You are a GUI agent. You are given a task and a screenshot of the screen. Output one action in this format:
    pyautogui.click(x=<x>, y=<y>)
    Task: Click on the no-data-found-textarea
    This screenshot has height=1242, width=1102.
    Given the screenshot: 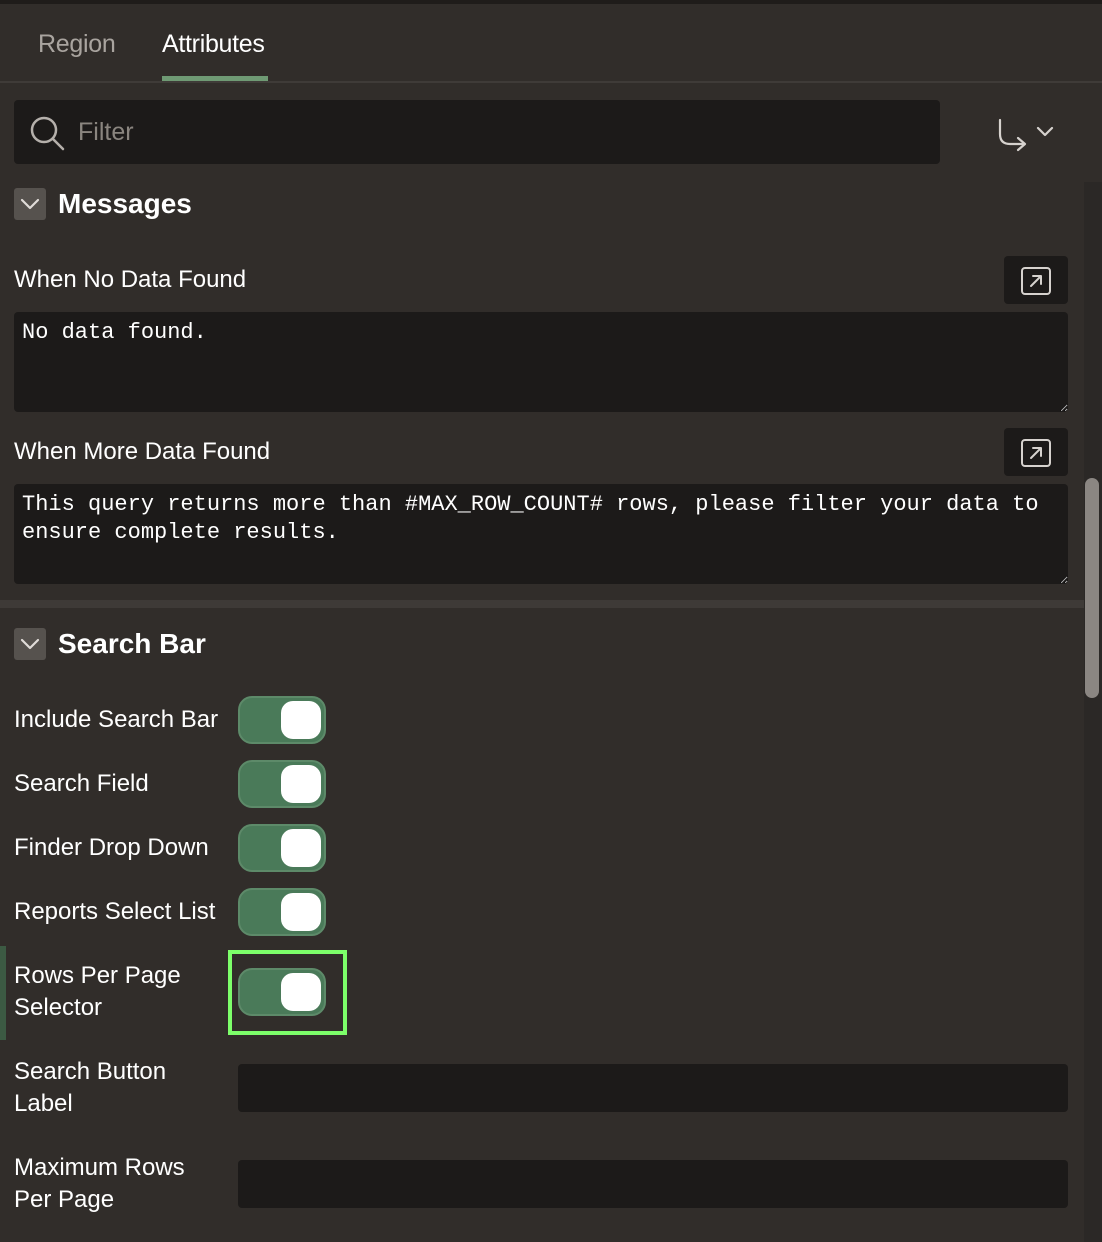 What is the action you would take?
    pyautogui.click(x=541, y=362)
    